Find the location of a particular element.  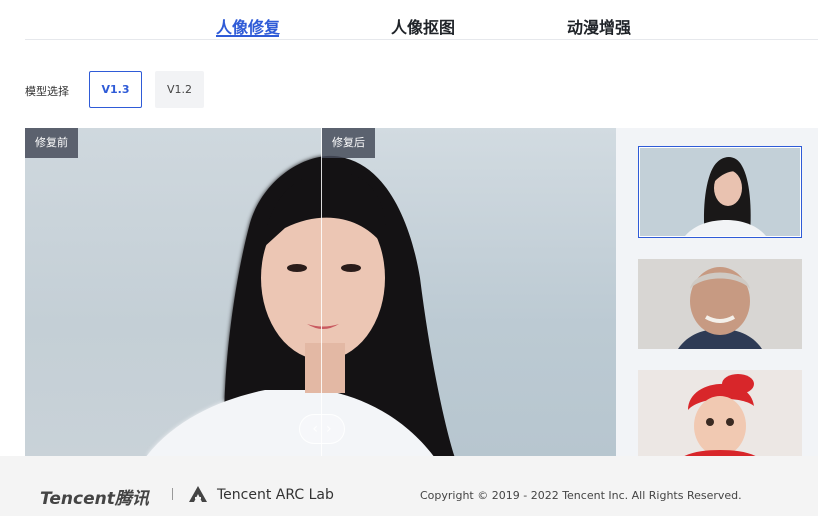

footer-separator is located at coordinates (172, 494).